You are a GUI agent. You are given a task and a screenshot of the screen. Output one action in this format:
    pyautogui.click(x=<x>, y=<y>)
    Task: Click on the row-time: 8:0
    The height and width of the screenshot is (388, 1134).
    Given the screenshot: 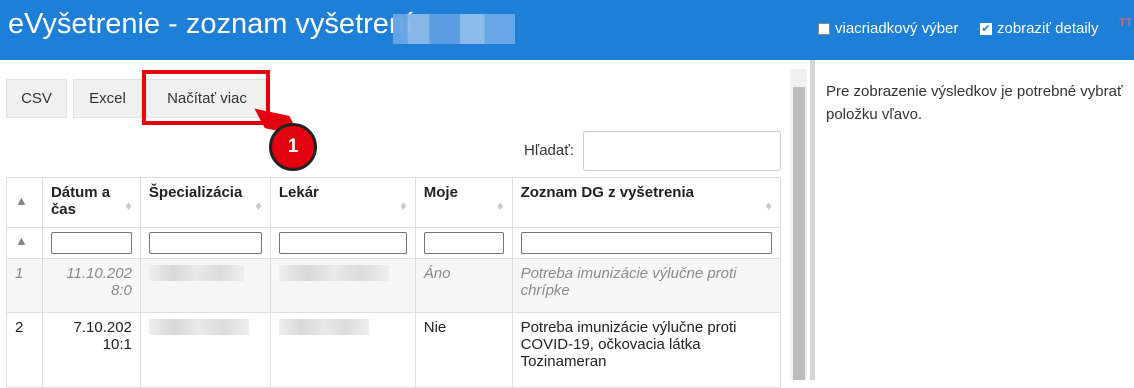 What is the action you would take?
    pyautogui.click(x=121, y=290)
    